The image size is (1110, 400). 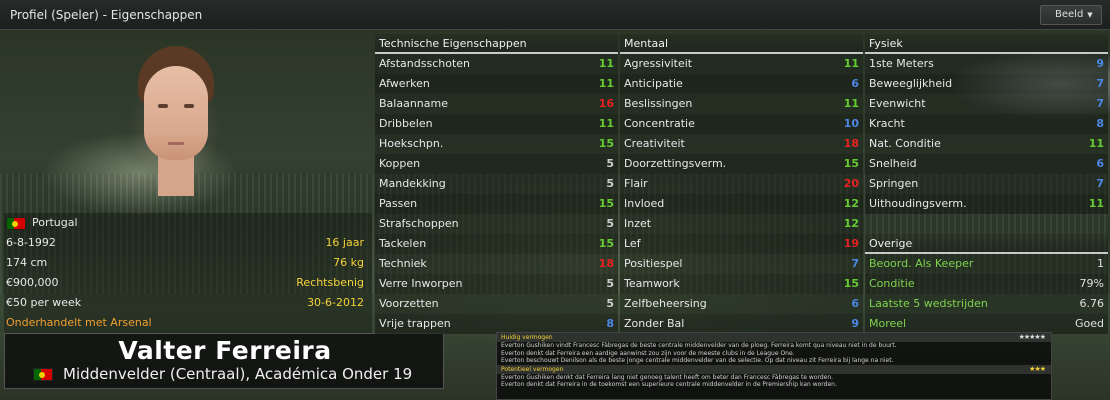 What do you see at coordinates (425, 63) in the screenshot?
I see `attribute-label: Afstandsschoten` at bounding box center [425, 63].